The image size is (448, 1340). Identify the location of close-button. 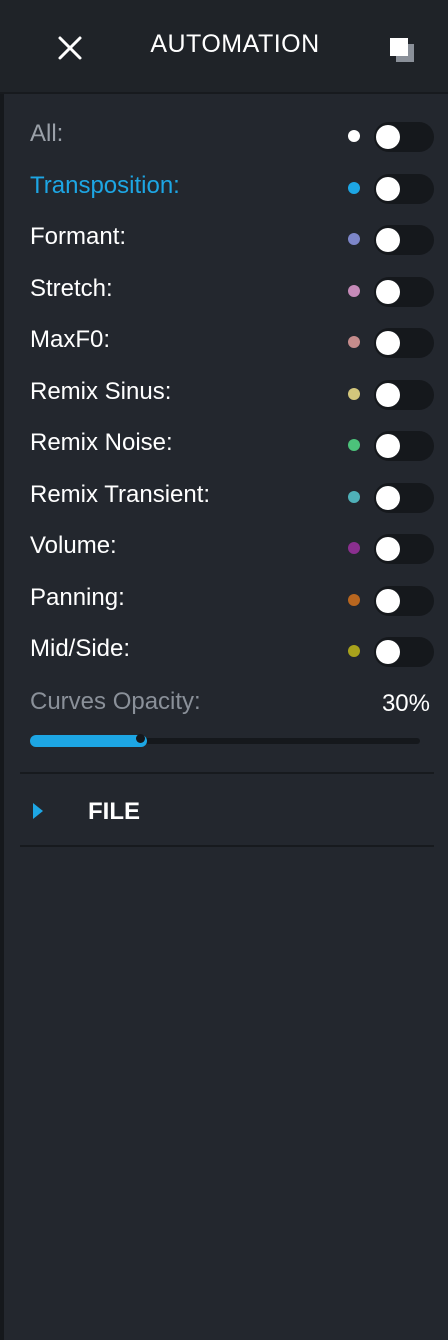
(70, 48).